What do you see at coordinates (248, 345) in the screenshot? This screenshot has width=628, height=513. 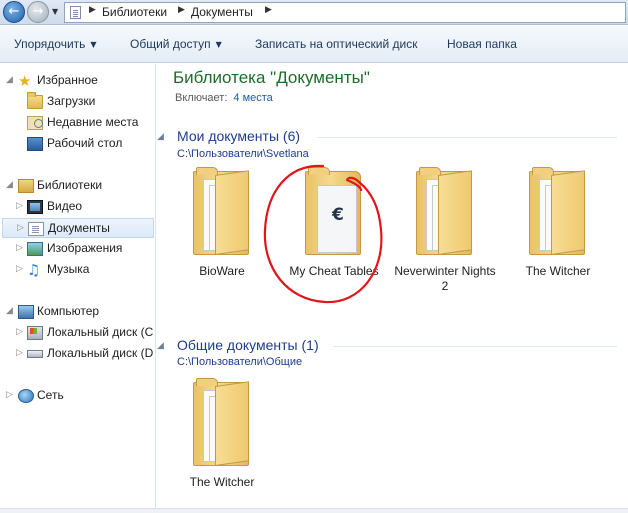 I see `group-header-shared-documents: Общие документы (1)` at bounding box center [248, 345].